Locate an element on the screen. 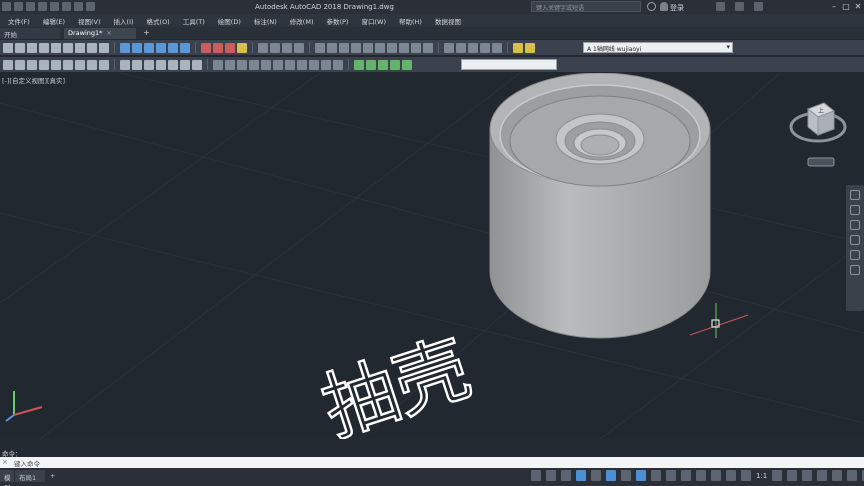  menu-dimension: 标注(N) is located at coordinates (265, 21).